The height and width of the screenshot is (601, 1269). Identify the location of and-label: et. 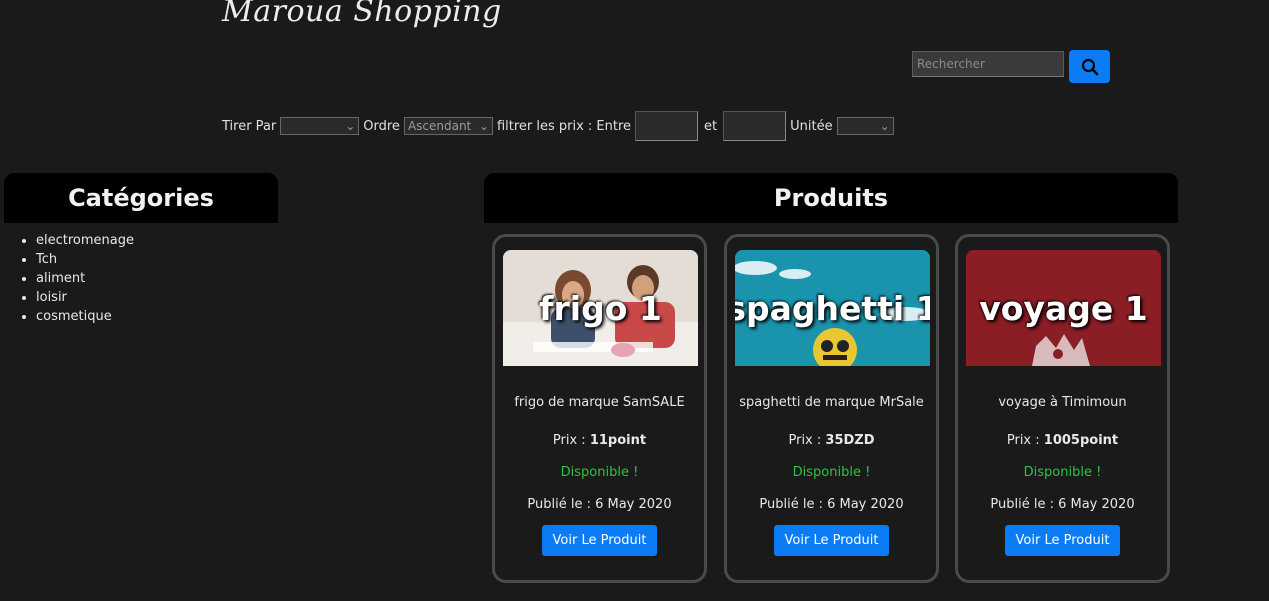
(711, 126).